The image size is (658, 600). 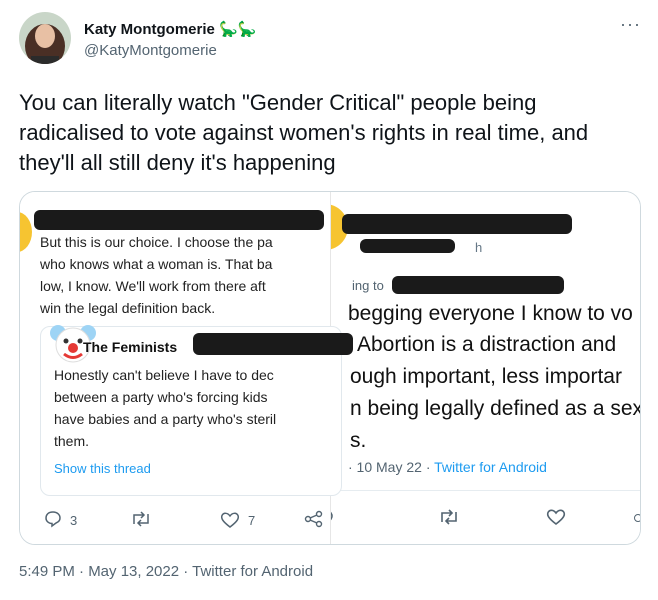 I want to click on reply-icon, so click(x=53, y=519).